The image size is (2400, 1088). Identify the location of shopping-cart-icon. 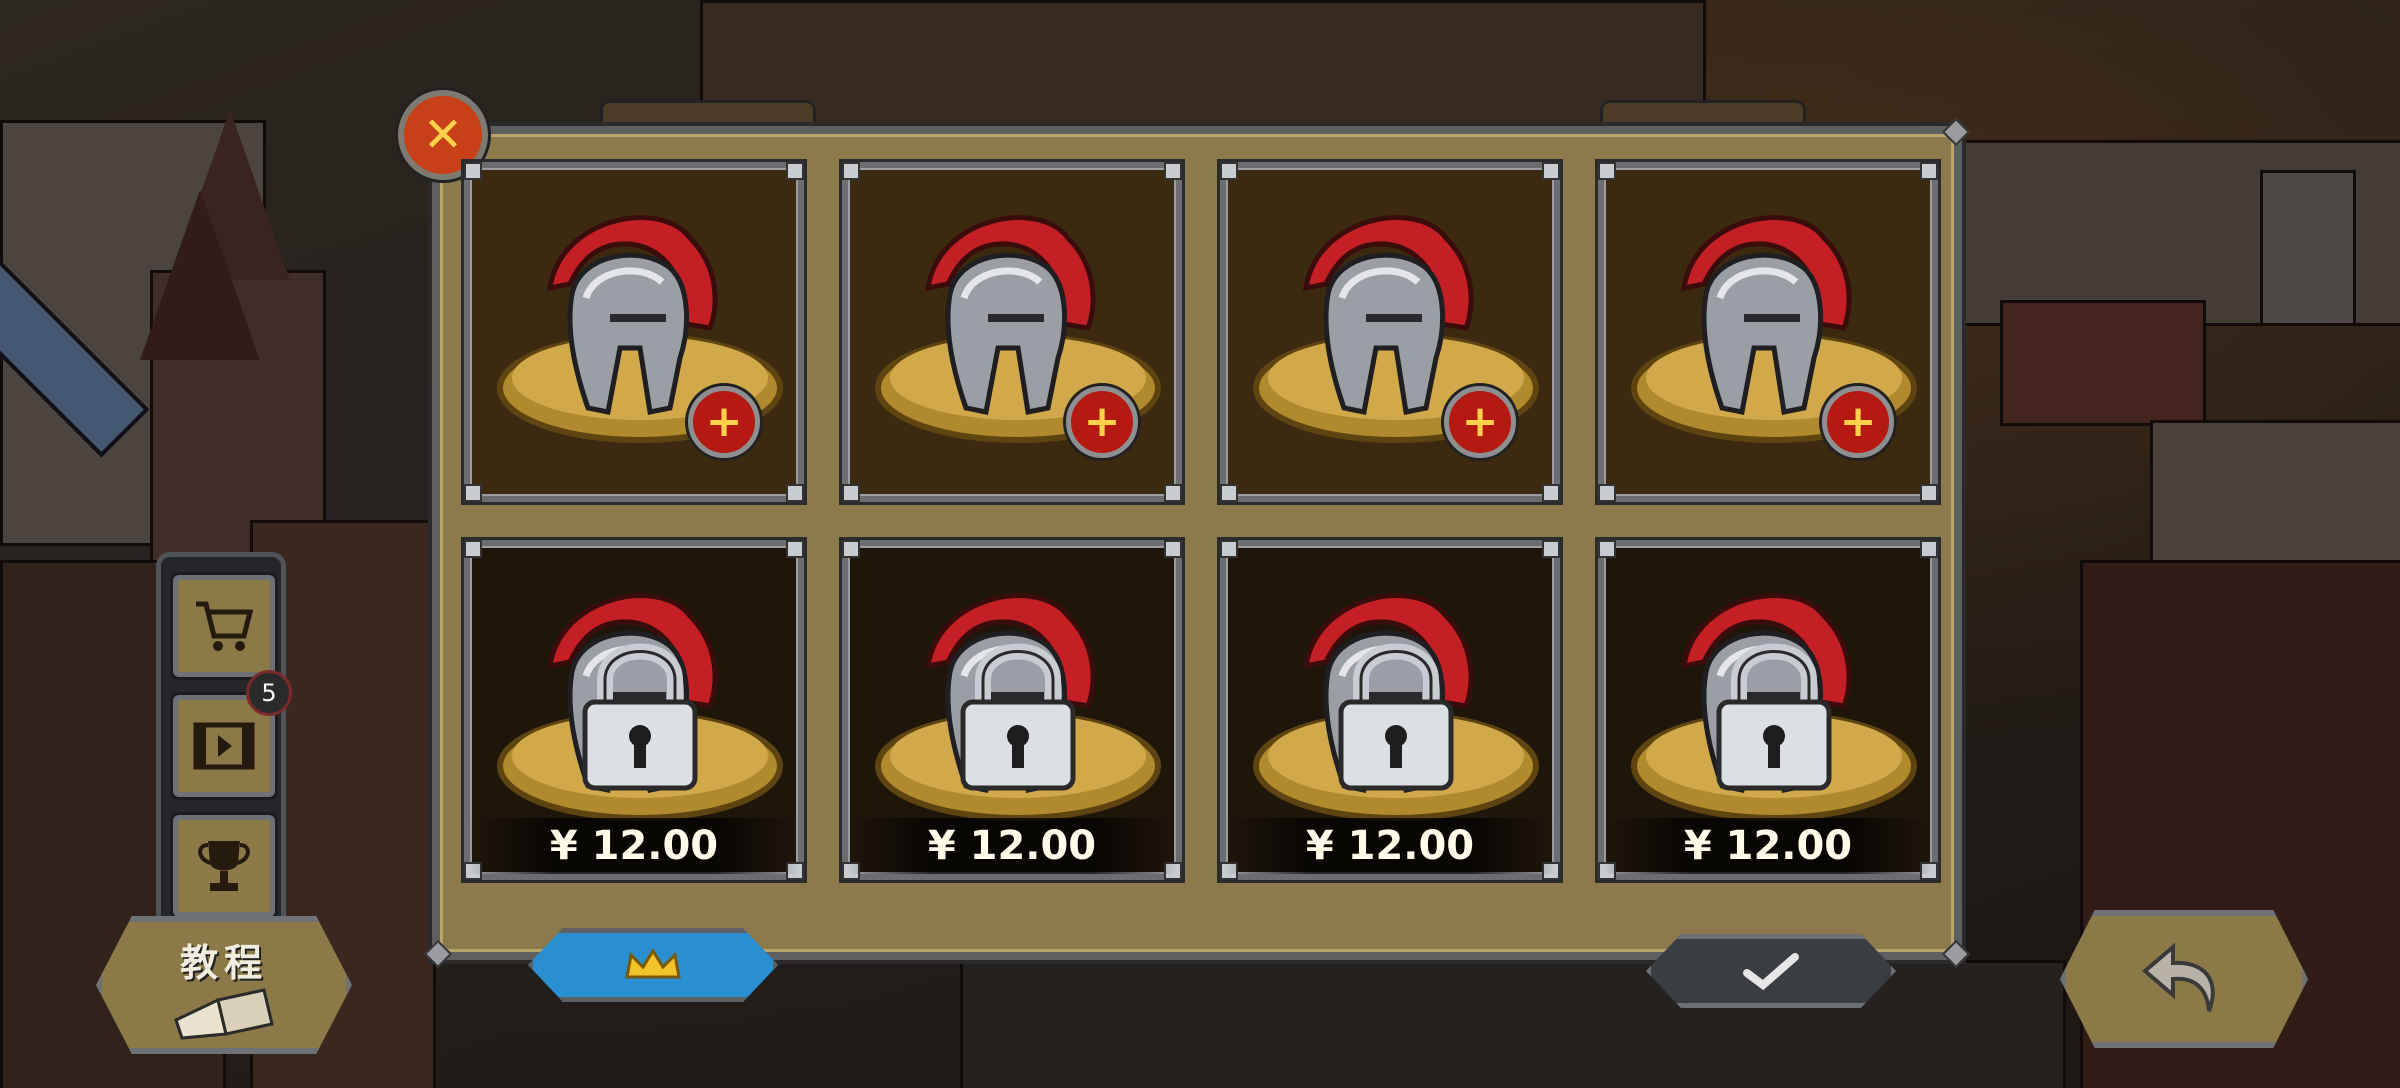
(225, 626).